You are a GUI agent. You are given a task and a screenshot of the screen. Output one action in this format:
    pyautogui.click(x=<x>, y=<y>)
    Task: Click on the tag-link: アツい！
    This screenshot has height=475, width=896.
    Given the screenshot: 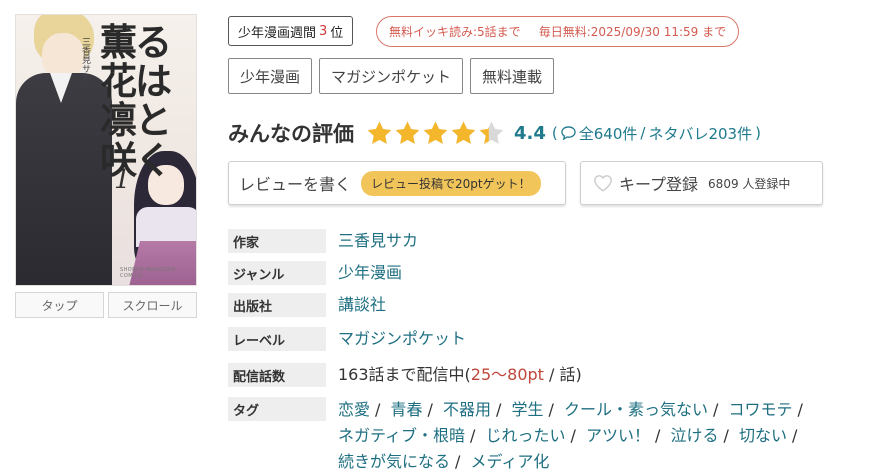 What is the action you would take?
    pyautogui.click(x=618, y=435)
    